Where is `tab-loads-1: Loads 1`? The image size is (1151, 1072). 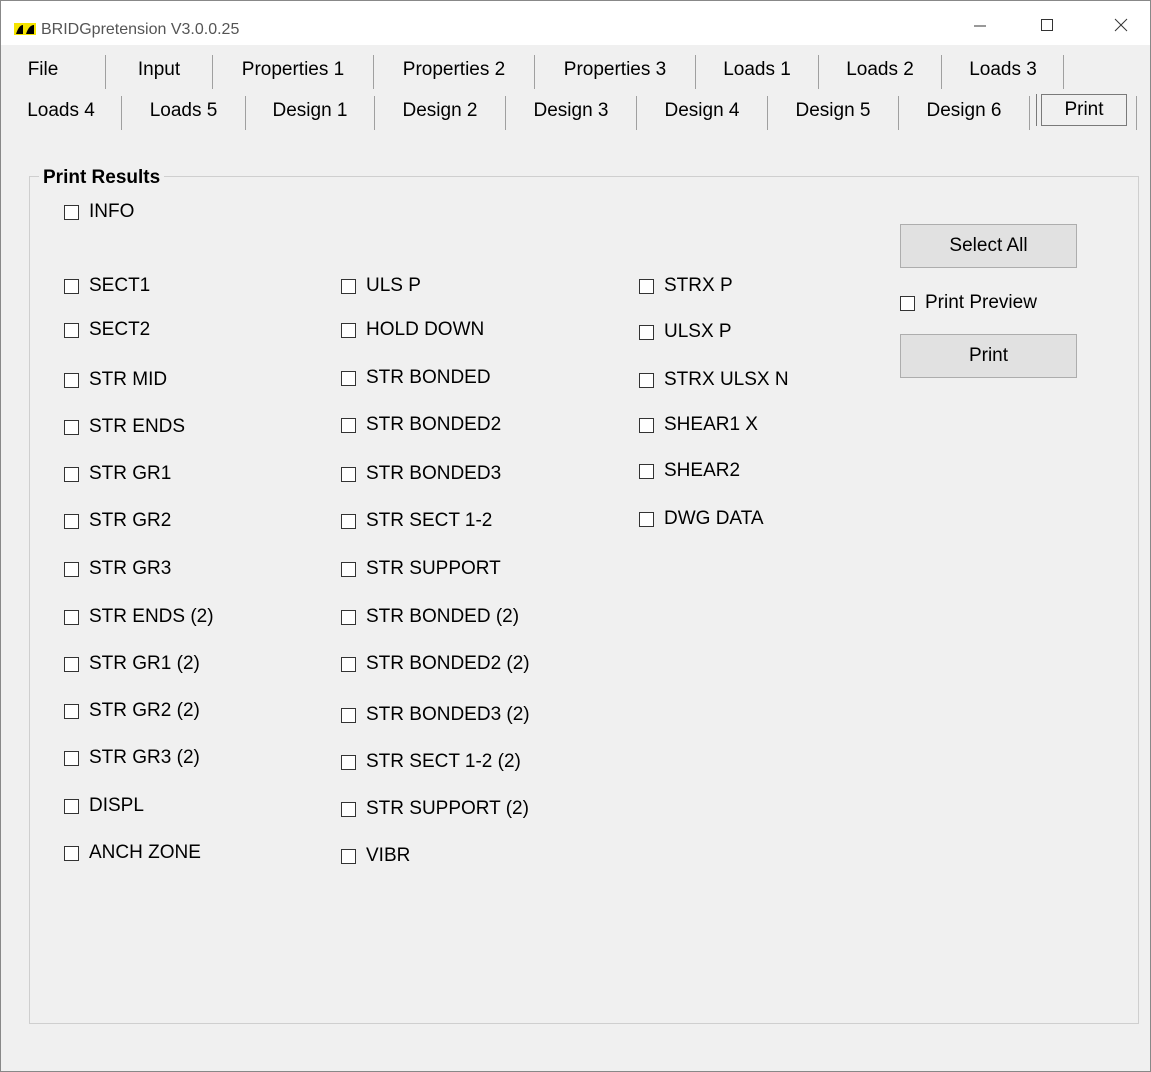
tab-loads-1: Loads 1 is located at coordinates (757, 70).